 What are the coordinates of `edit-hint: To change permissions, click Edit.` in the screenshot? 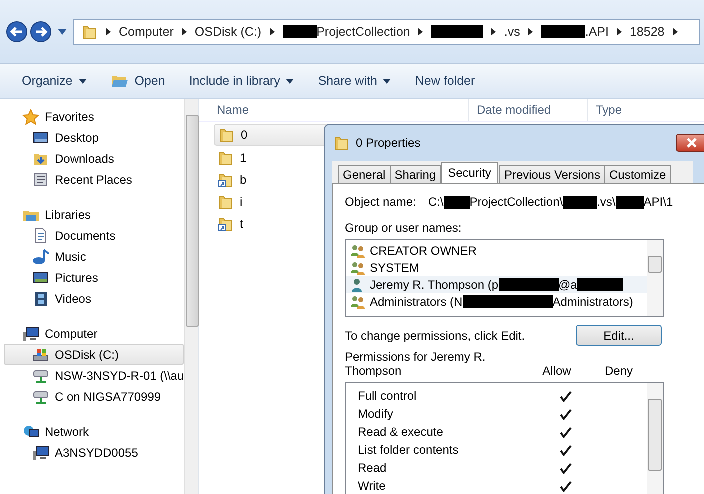 It's located at (435, 335).